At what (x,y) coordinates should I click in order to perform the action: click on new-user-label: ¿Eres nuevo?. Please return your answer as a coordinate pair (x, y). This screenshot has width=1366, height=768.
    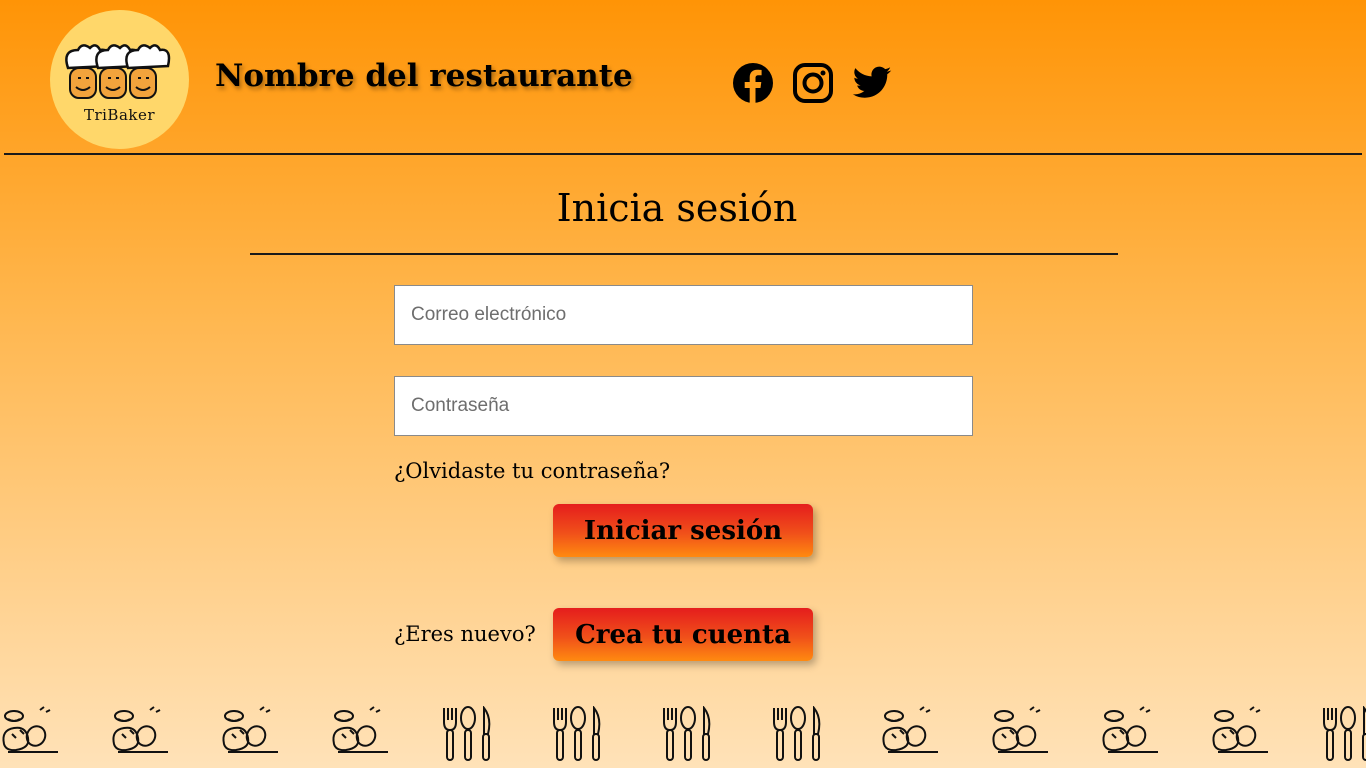
    Looking at the image, I should click on (465, 634).